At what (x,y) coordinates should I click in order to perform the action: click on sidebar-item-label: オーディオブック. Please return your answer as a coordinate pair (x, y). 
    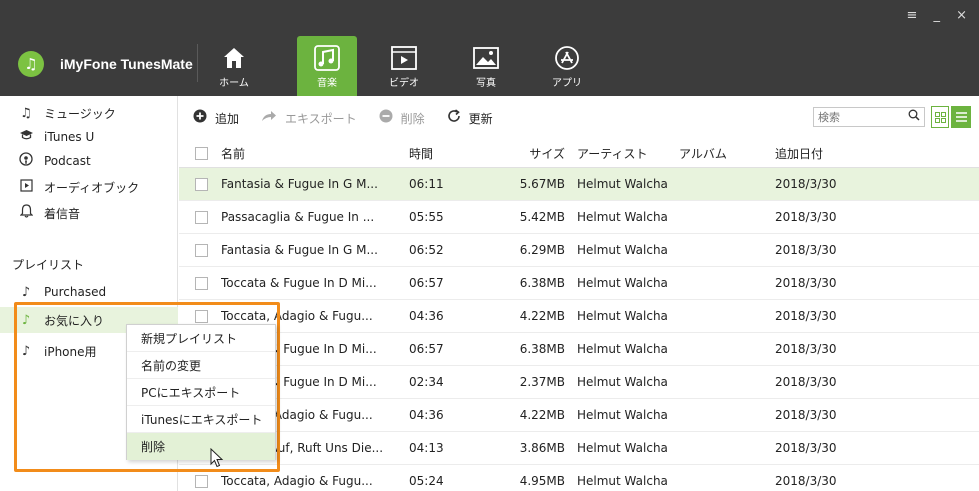
    Looking at the image, I should click on (92, 187).